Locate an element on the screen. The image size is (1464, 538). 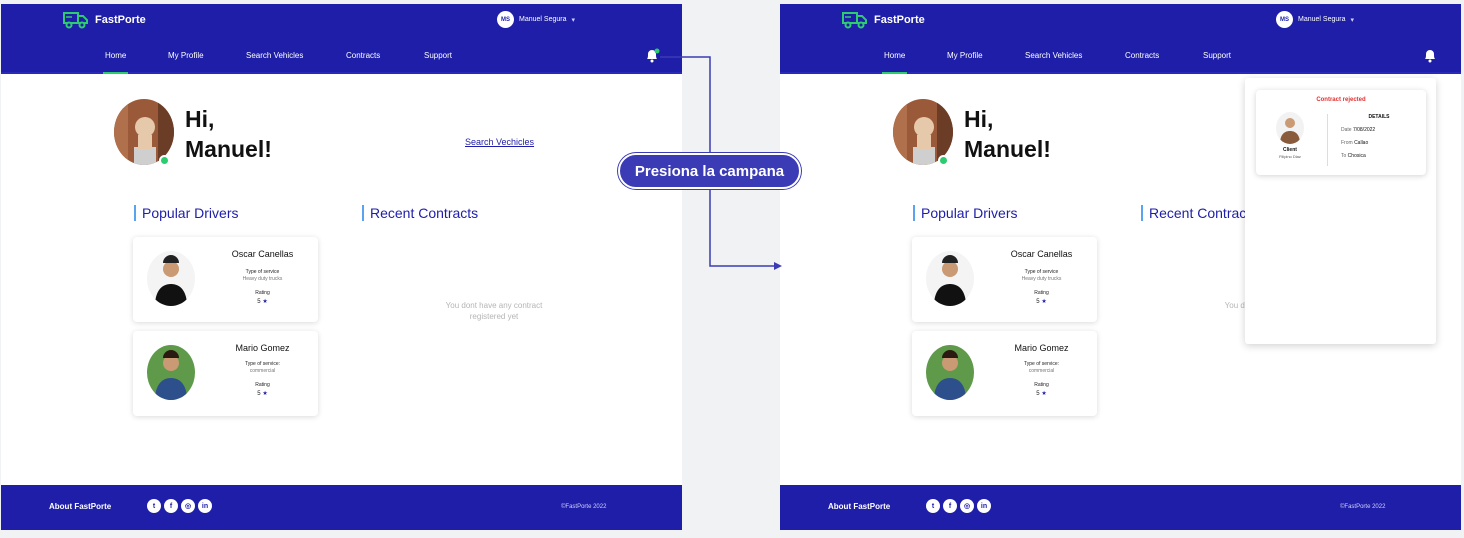
annotation-callout: Presiona la campana is located at coordinates (709, 171).